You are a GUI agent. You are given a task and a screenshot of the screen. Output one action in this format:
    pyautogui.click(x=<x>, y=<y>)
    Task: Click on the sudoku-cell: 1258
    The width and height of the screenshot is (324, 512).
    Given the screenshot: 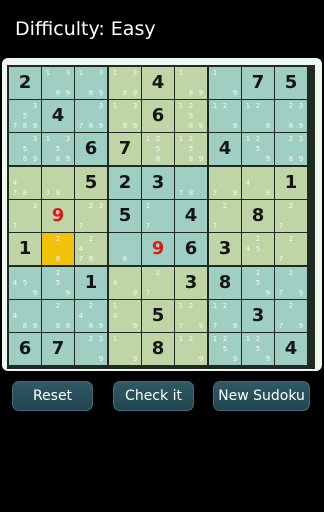 What is the action you would take?
    pyautogui.click(x=158, y=149)
    